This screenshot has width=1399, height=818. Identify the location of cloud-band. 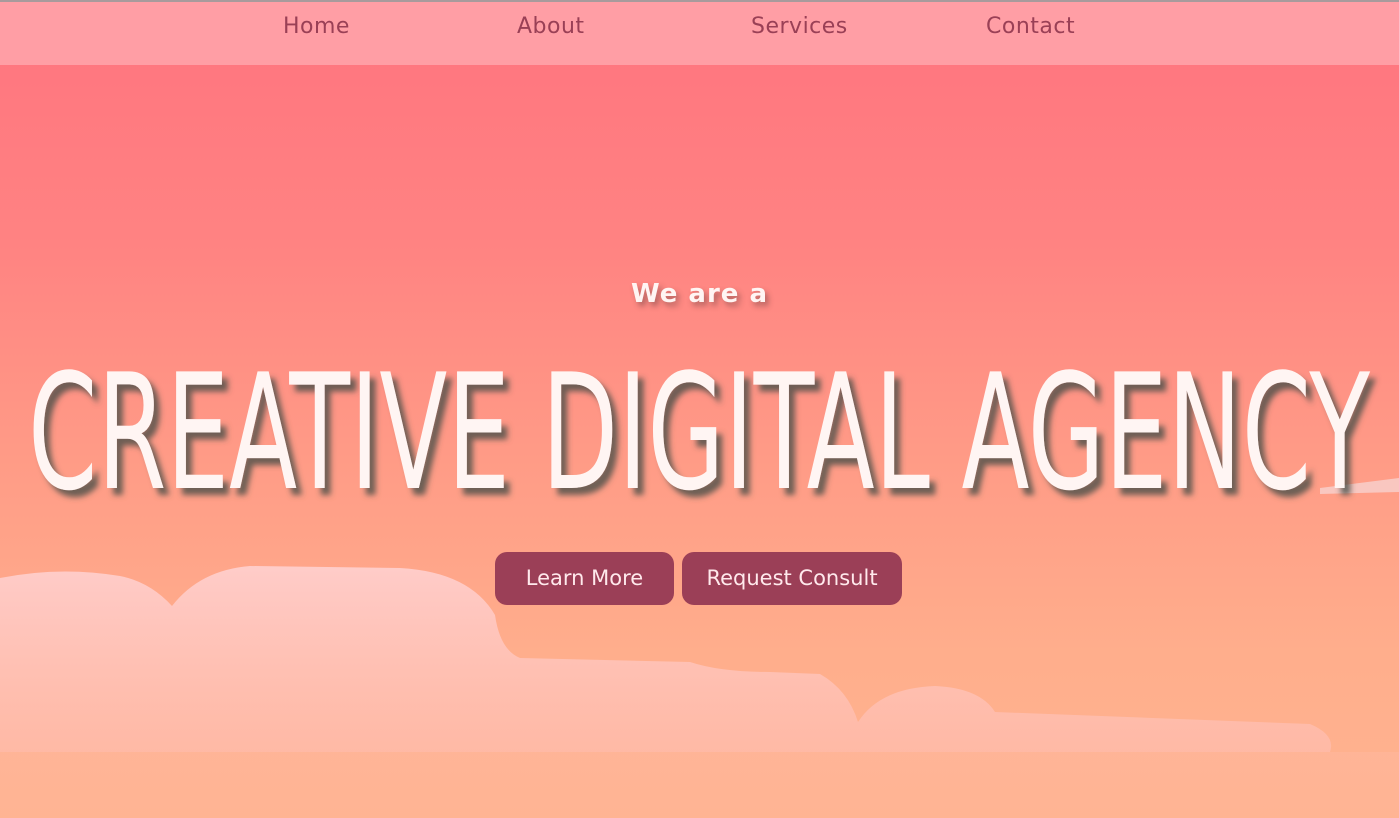
(699, 785).